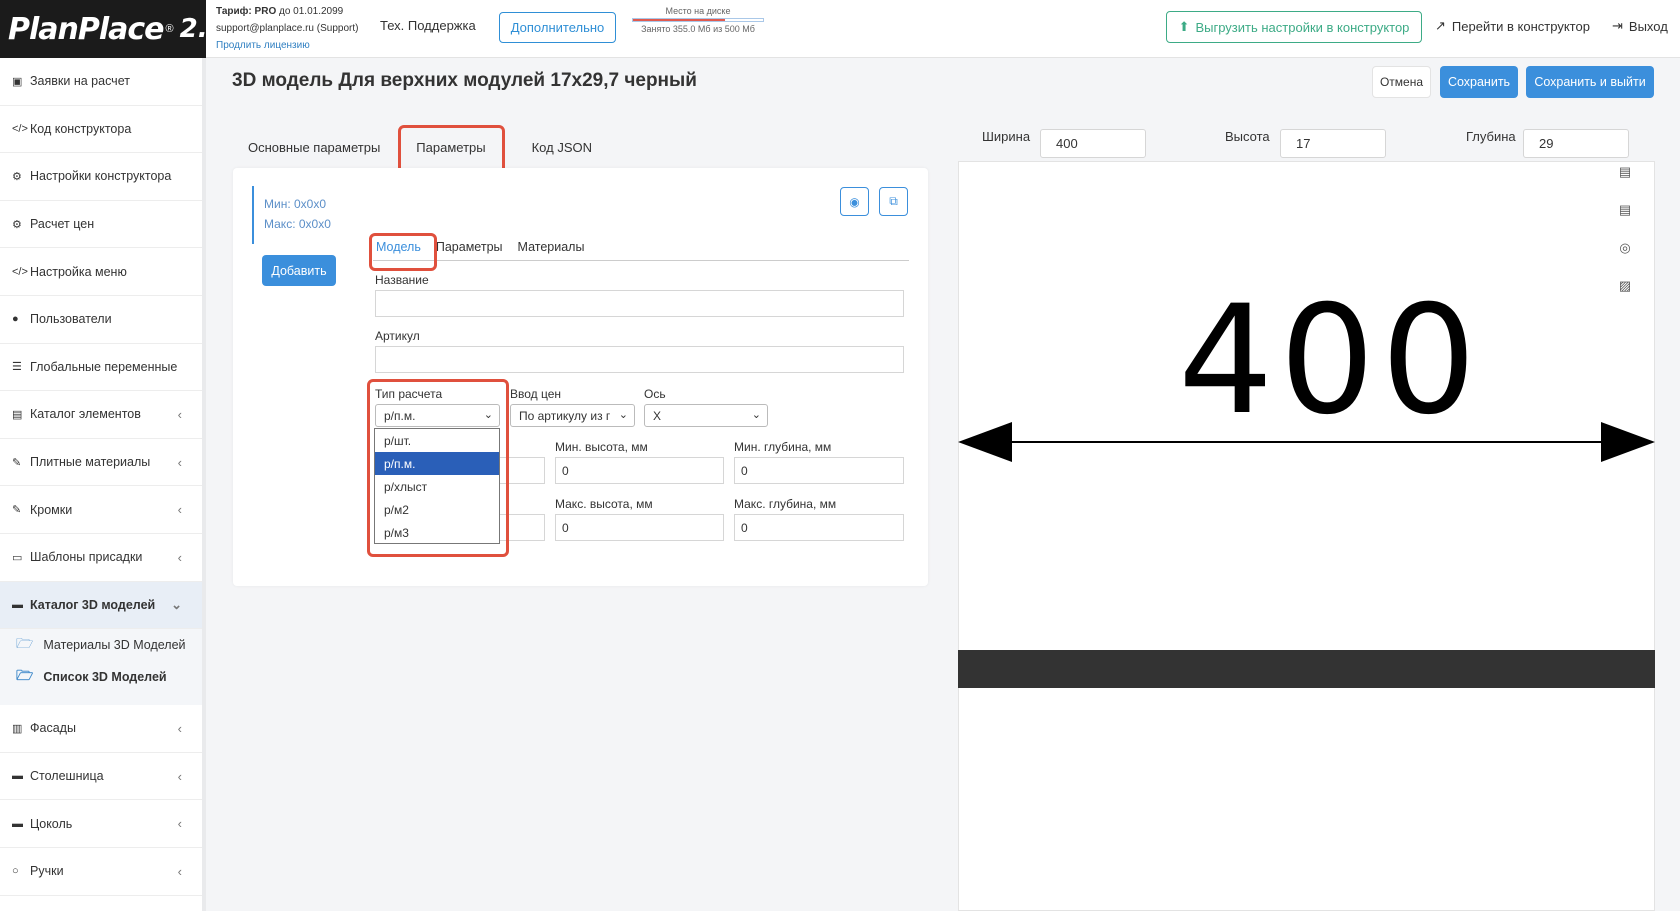 This screenshot has width=1680, height=911. What do you see at coordinates (234, 11) in the screenshot?
I see `tariff-label: Тариф:` at bounding box center [234, 11].